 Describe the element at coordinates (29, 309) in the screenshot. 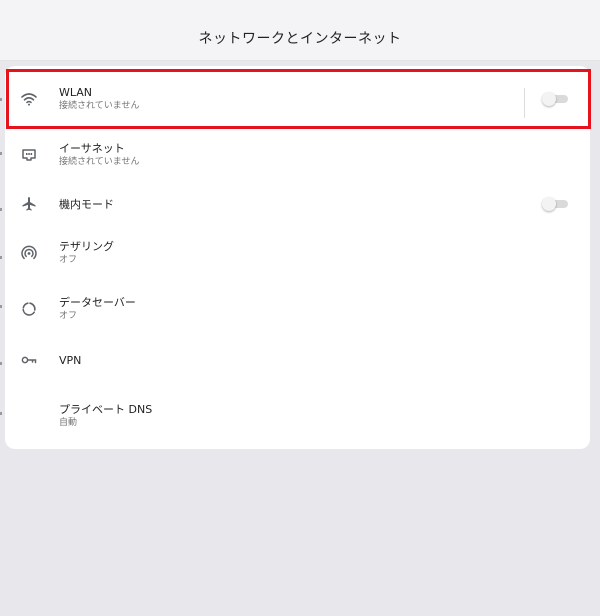

I see `data-saver-icon` at that location.